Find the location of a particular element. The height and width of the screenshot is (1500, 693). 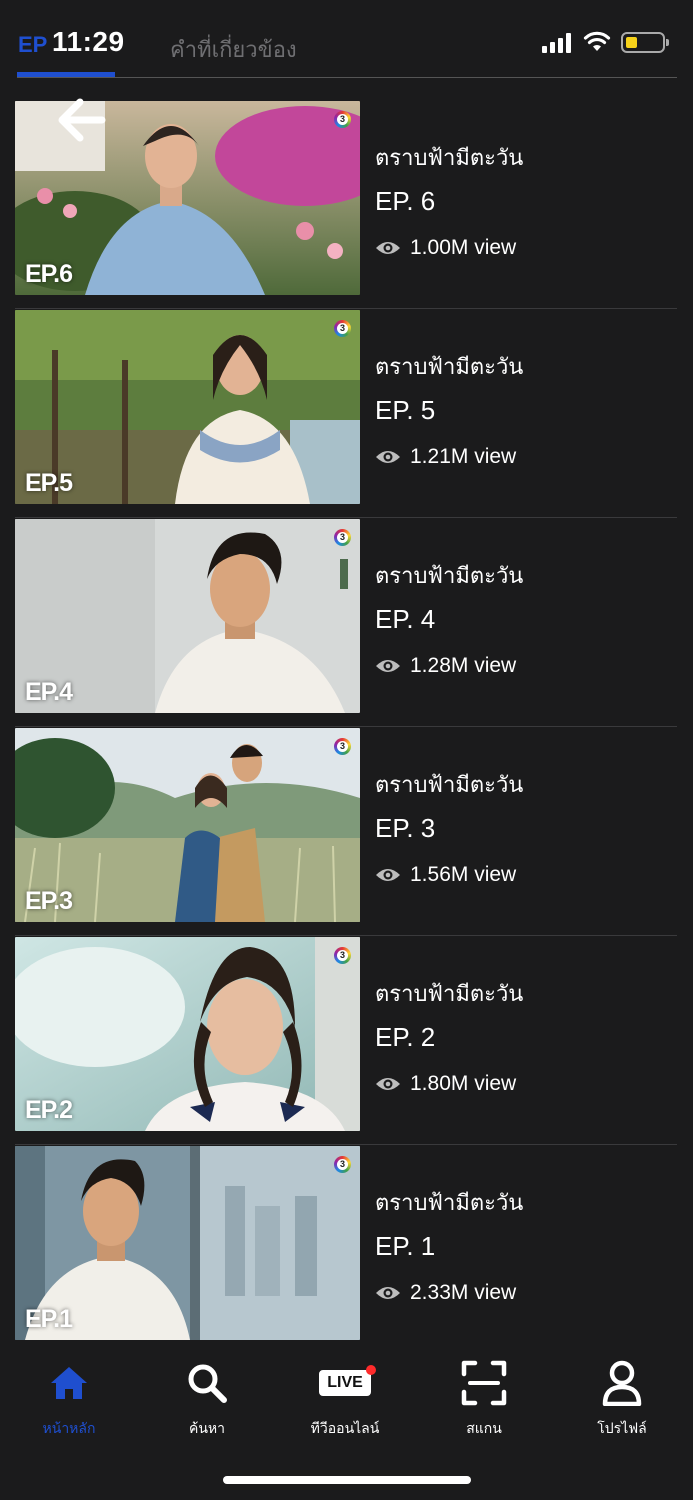

episode-views: 1.00M view is located at coordinates (445, 248).